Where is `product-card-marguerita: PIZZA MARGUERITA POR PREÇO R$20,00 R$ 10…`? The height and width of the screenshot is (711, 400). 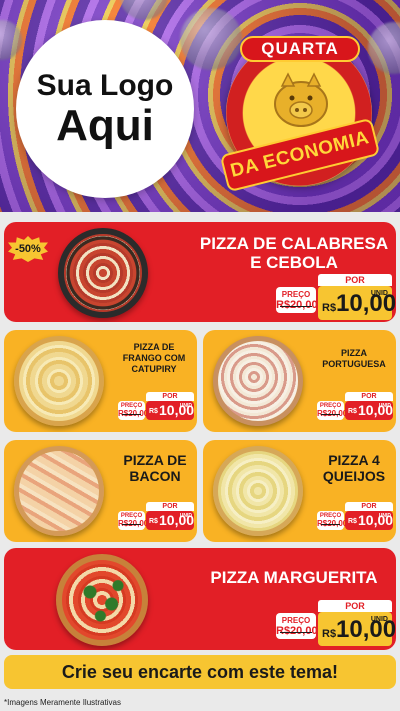 product-card-marguerita: PIZZA MARGUERITA POR PREÇO R$20,00 R$ 10… is located at coordinates (200, 599).